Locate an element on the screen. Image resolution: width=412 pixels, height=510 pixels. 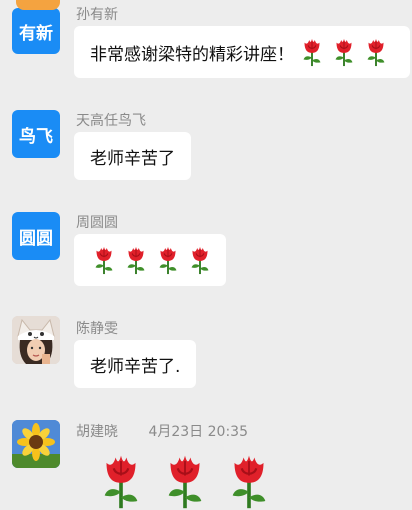
message-text: 老师辛苦了 is located at coordinates (132, 158).